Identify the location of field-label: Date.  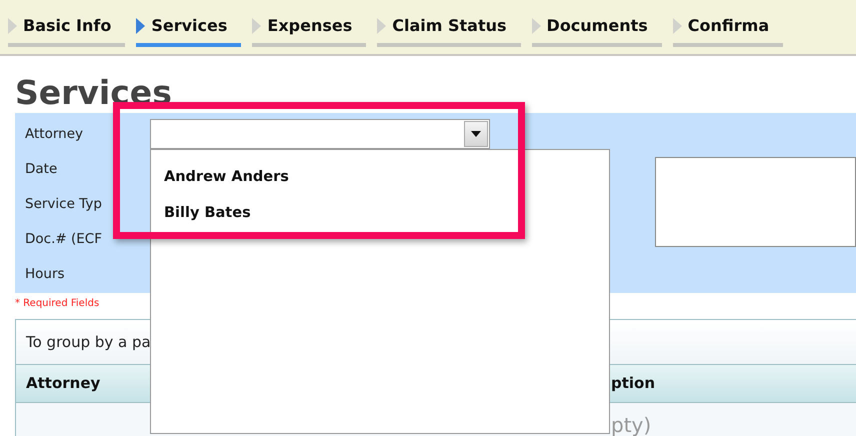
(41, 168).